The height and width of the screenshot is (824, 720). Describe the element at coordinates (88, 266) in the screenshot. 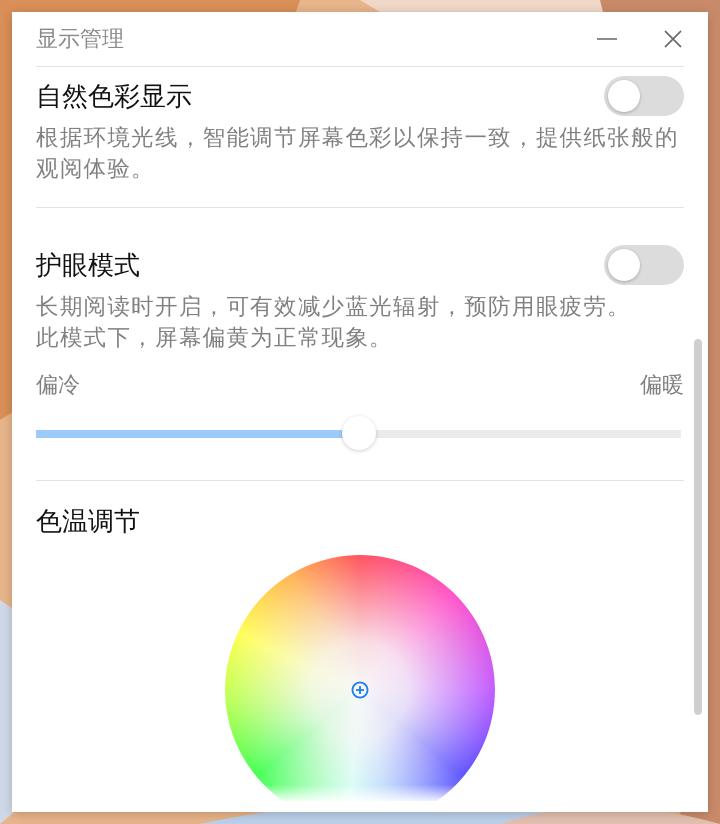

I see `section-title: 护眼模式` at that location.